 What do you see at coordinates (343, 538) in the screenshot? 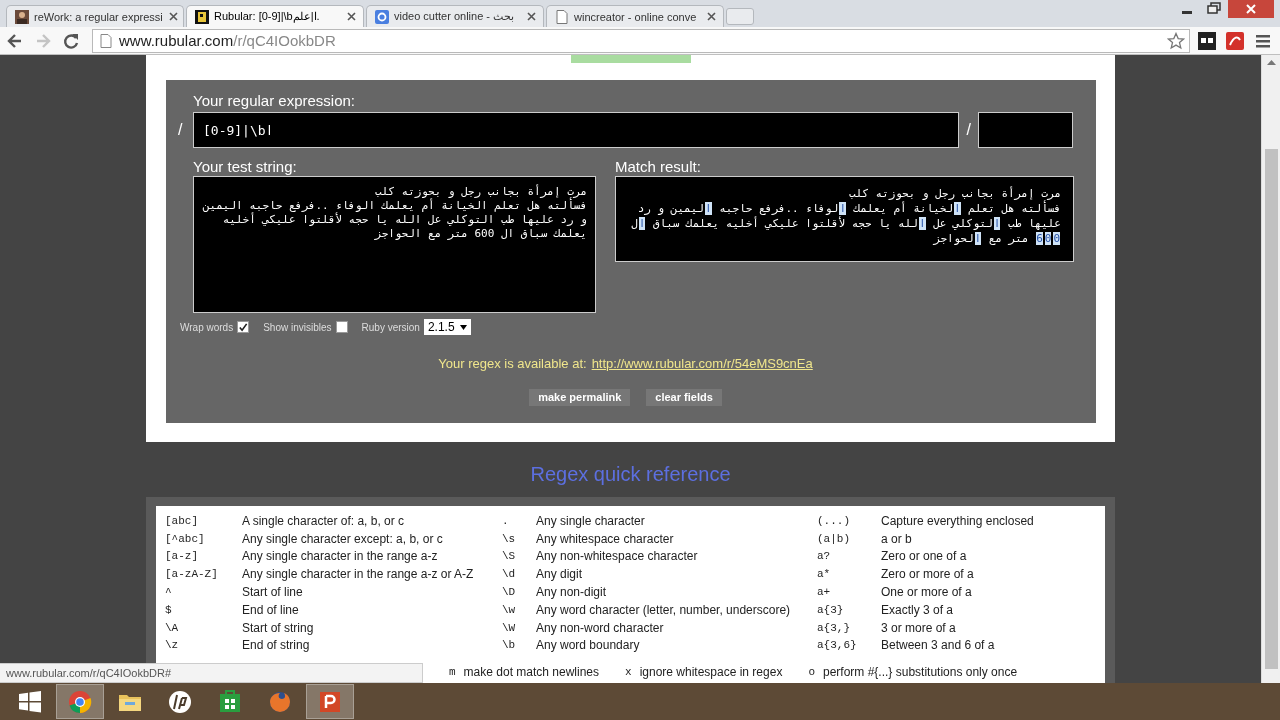
I see `token-description: Any single character except: a, b, or c` at bounding box center [343, 538].